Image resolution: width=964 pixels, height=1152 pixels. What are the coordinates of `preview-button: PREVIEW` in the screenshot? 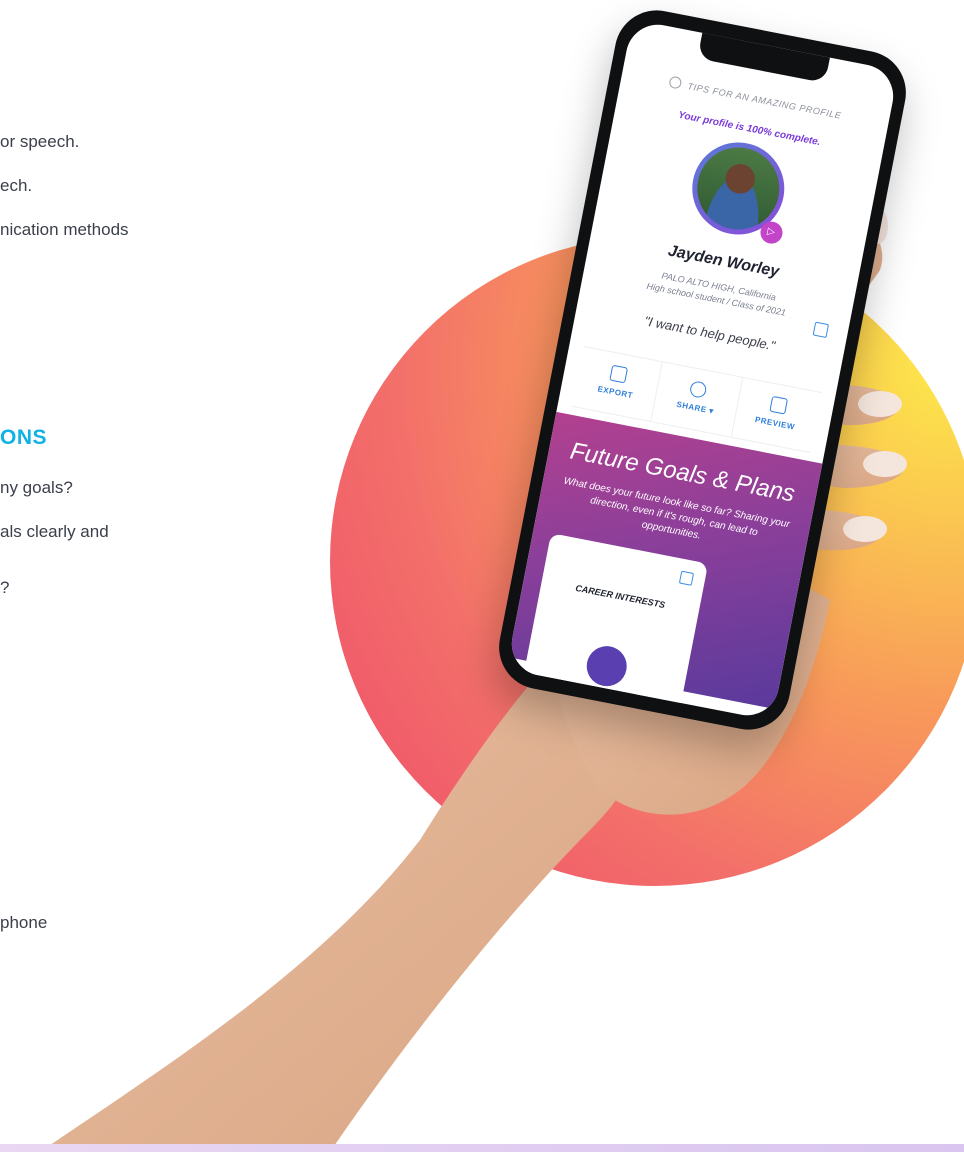 It's located at (776, 415).